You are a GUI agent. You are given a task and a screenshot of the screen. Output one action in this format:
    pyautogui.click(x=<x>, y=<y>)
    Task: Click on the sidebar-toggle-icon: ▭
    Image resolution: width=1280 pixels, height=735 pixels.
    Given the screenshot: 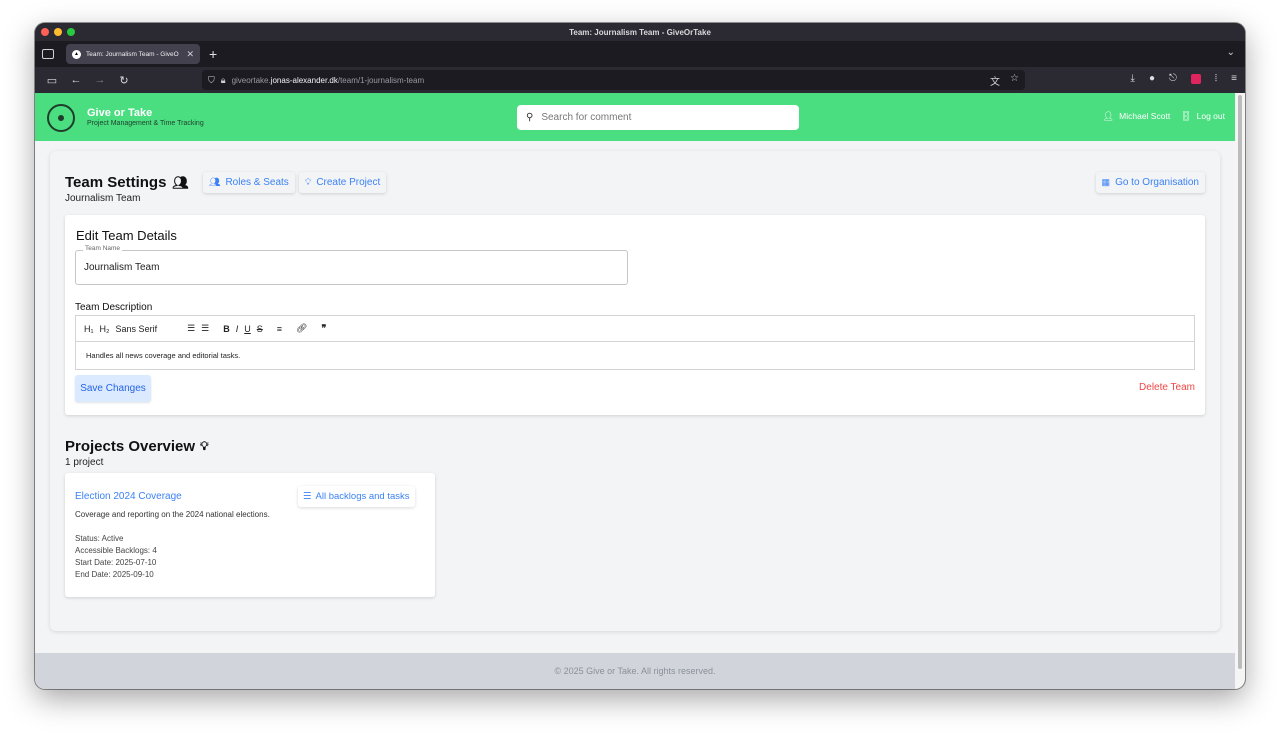 What is the action you would take?
    pyautogui.click(x=52, y=80)
    